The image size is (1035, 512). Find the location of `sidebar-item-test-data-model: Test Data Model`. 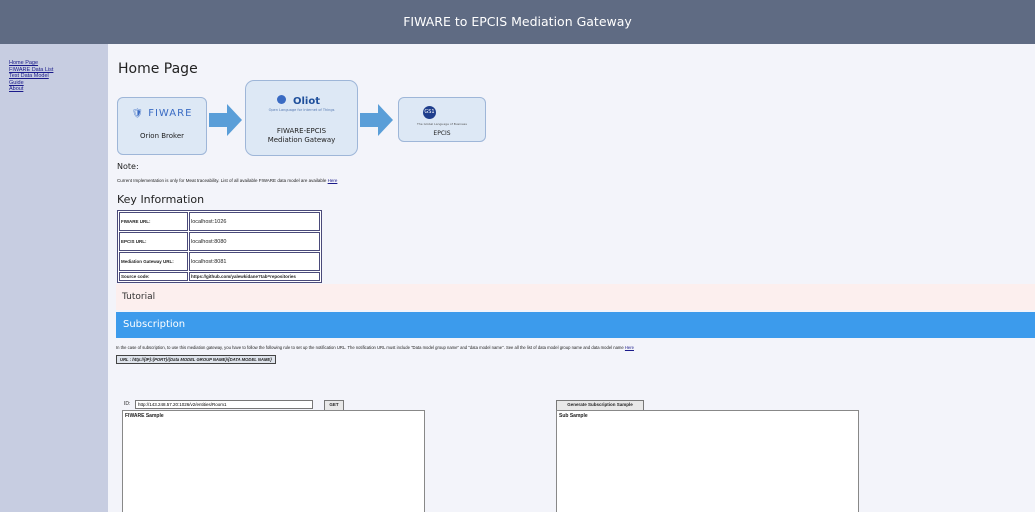

sidebar-item-test-data-model: Test Data Model is located at coordinates (31, 76).